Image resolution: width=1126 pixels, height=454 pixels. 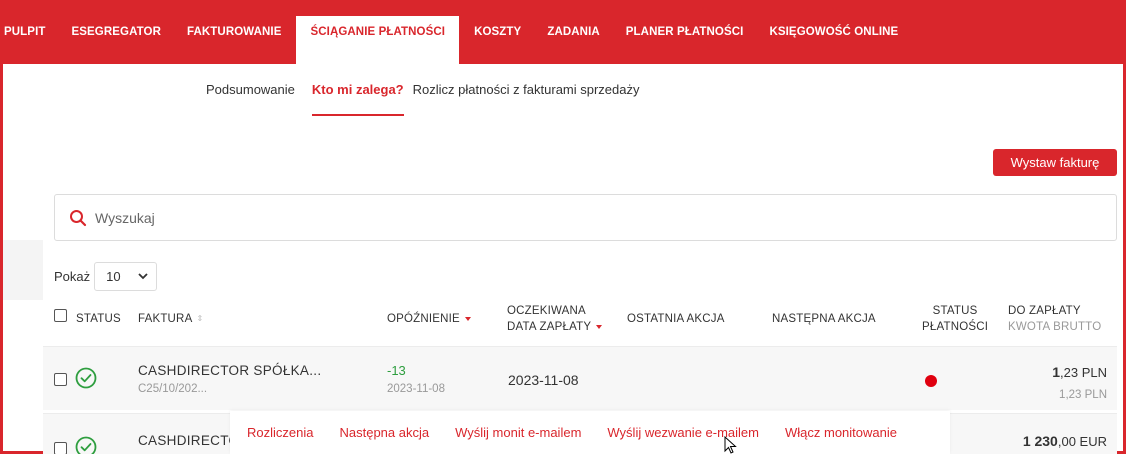 What do you see at coordinates (685, 32) in the screenshot?
I see `nav-item-planer-platnosci: PLANER PŁATNOŚCI` at bounding box center [685, 32].